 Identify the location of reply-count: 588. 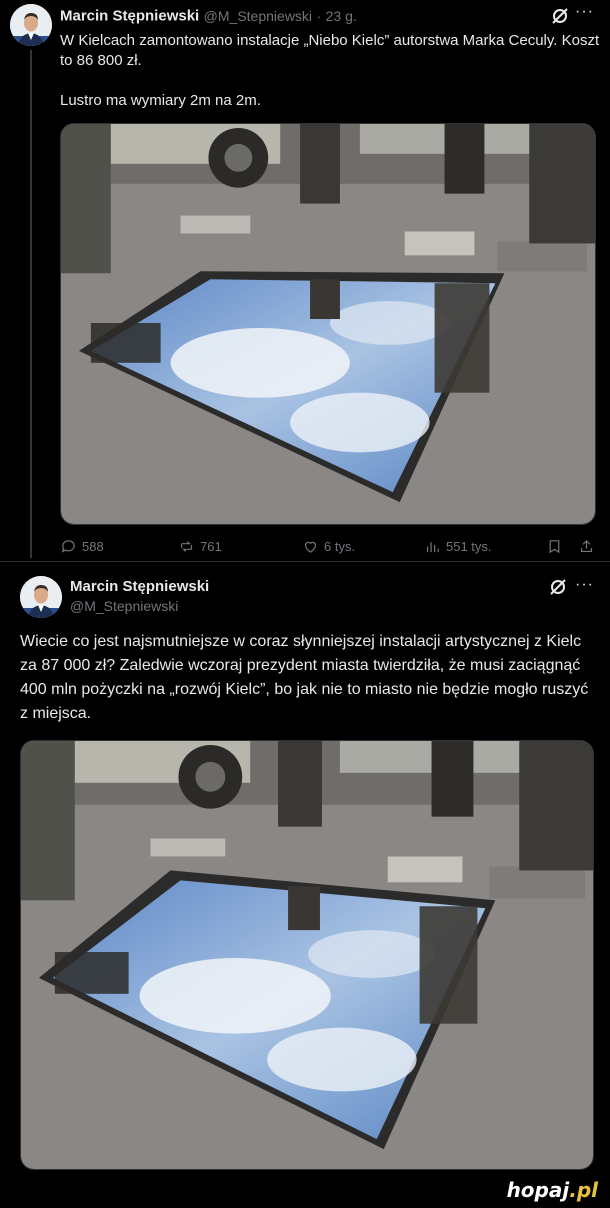
(93, 546).